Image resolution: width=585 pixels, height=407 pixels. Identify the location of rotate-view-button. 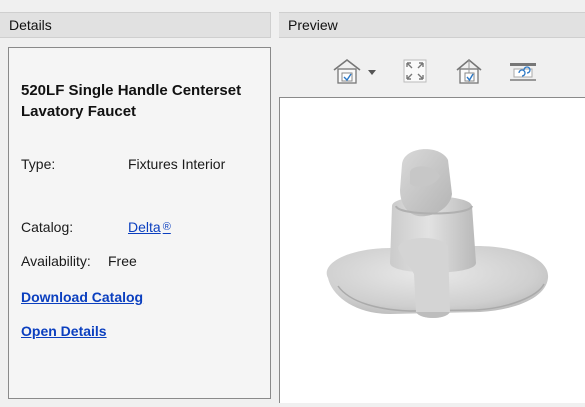
(469, 71).